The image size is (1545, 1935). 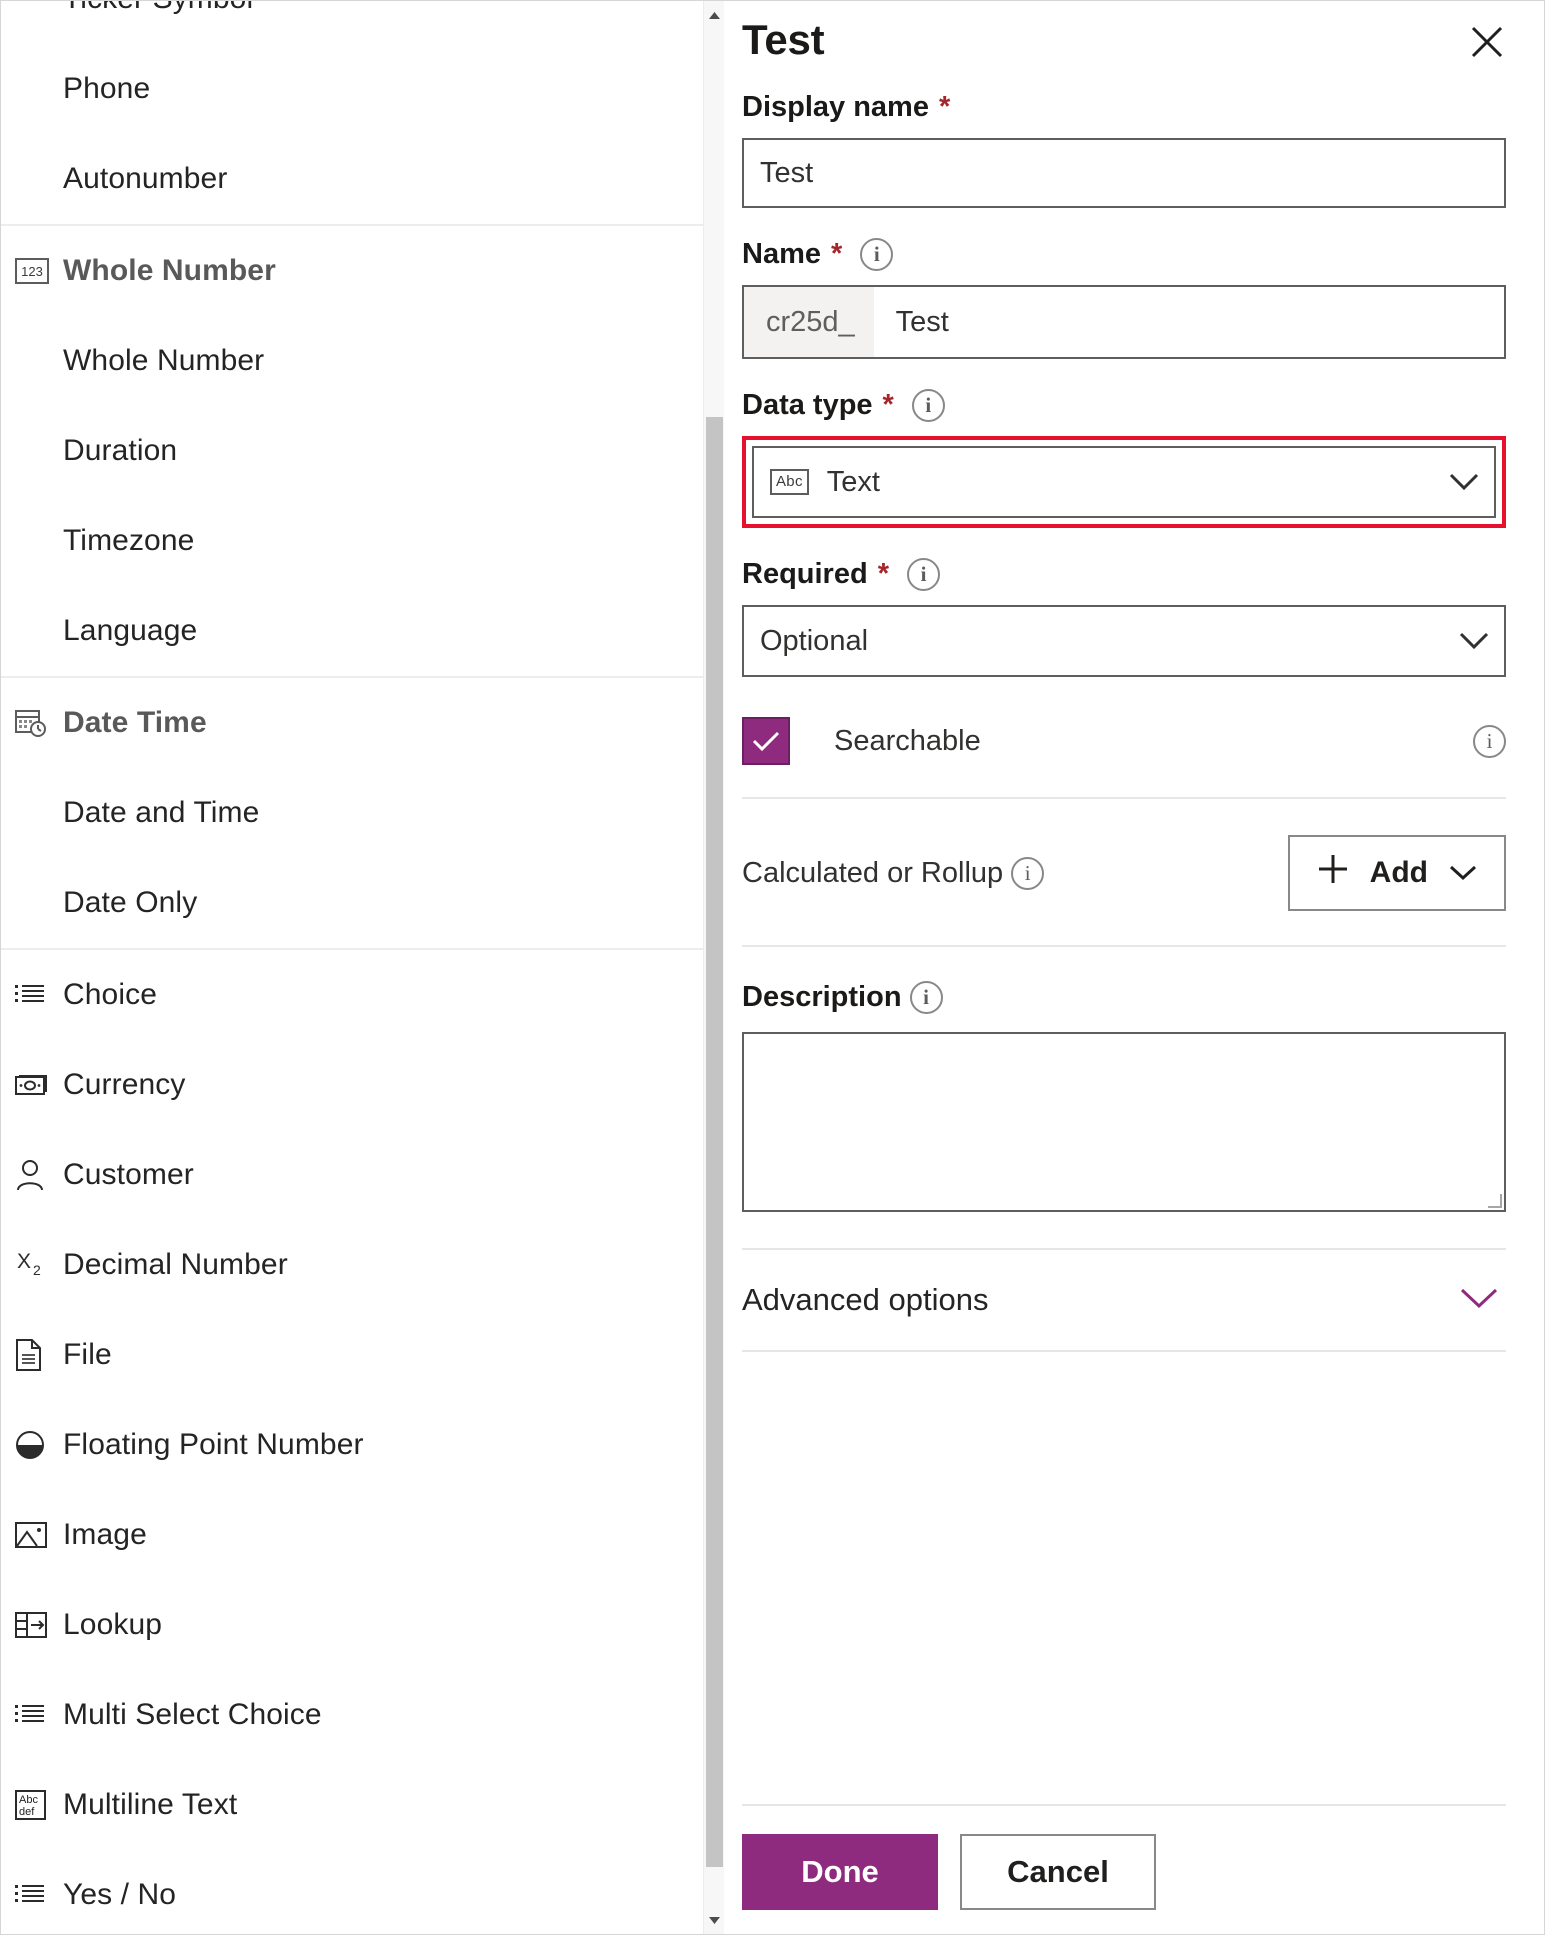 I want to click on description-textarea, so click(x=1124, y=1122).